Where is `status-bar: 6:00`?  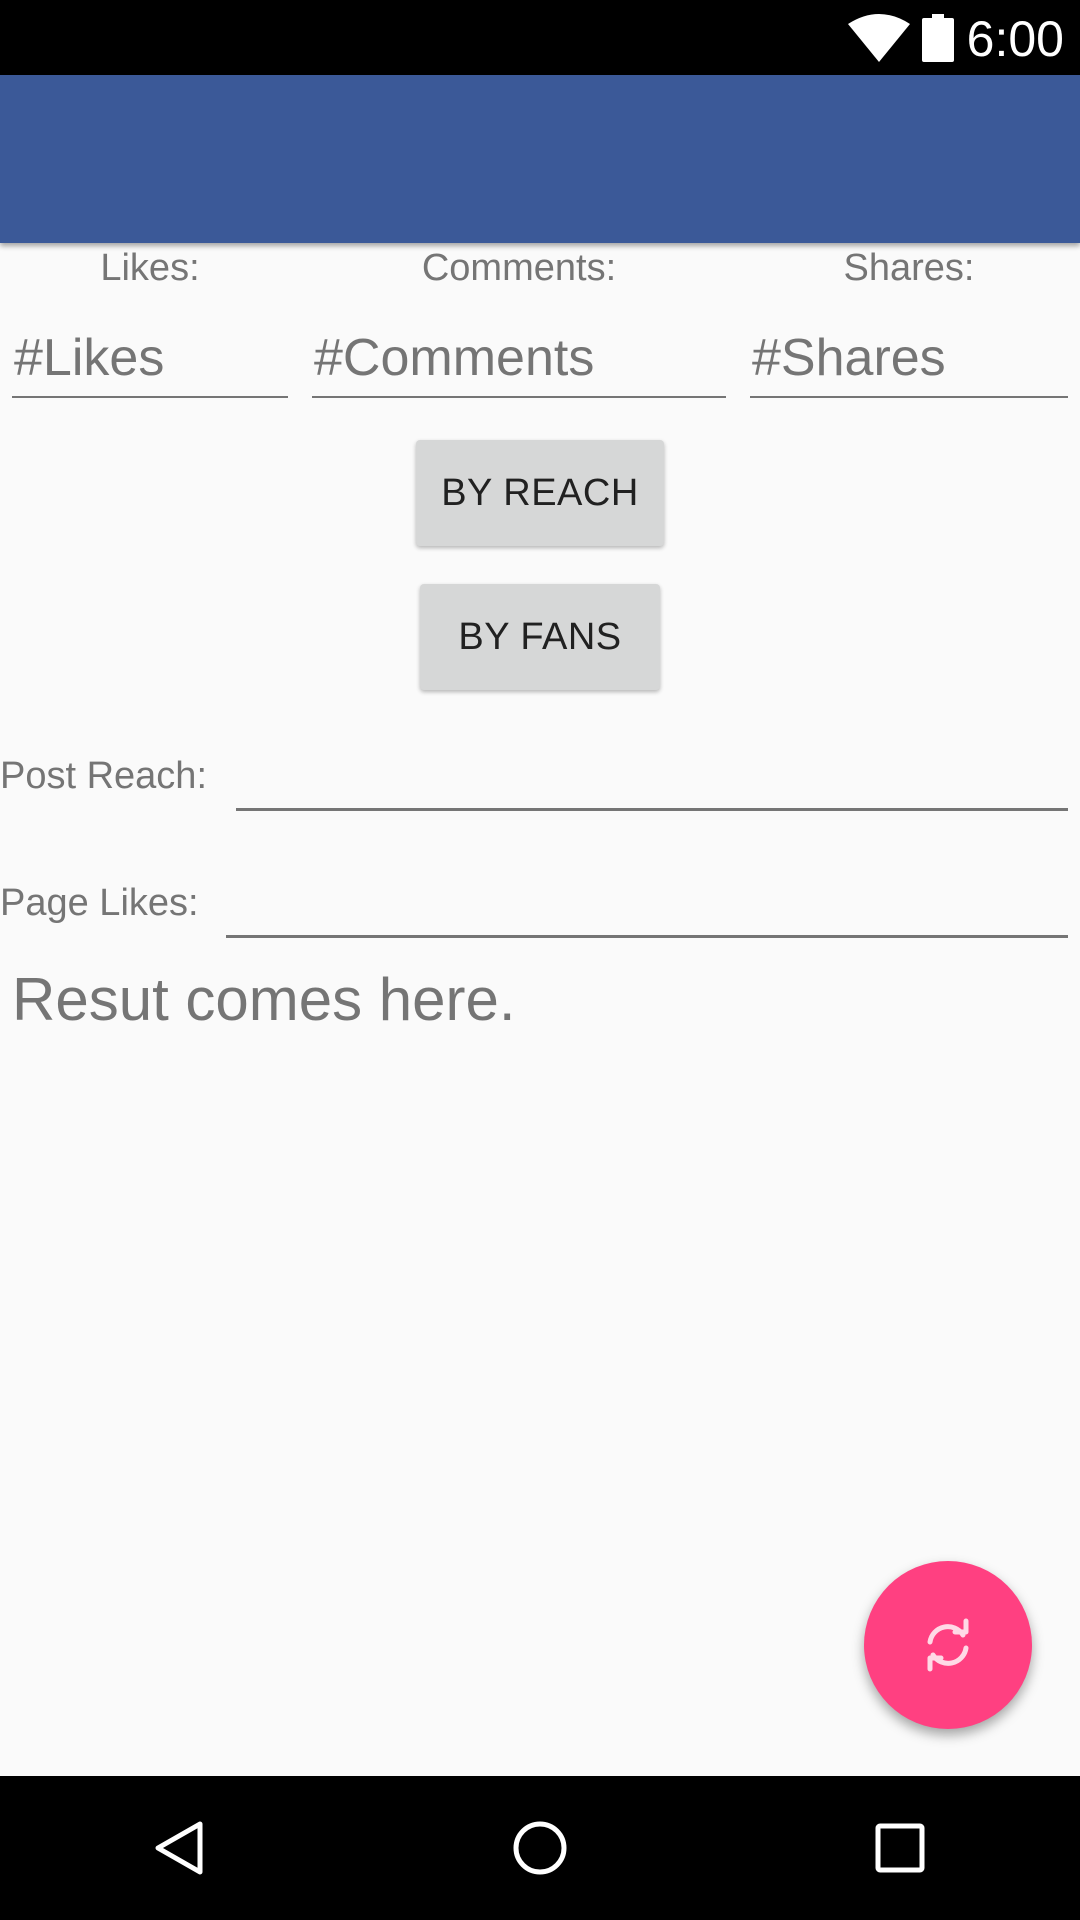
status-bar: 6:00 is located at coordinates (540, 37).